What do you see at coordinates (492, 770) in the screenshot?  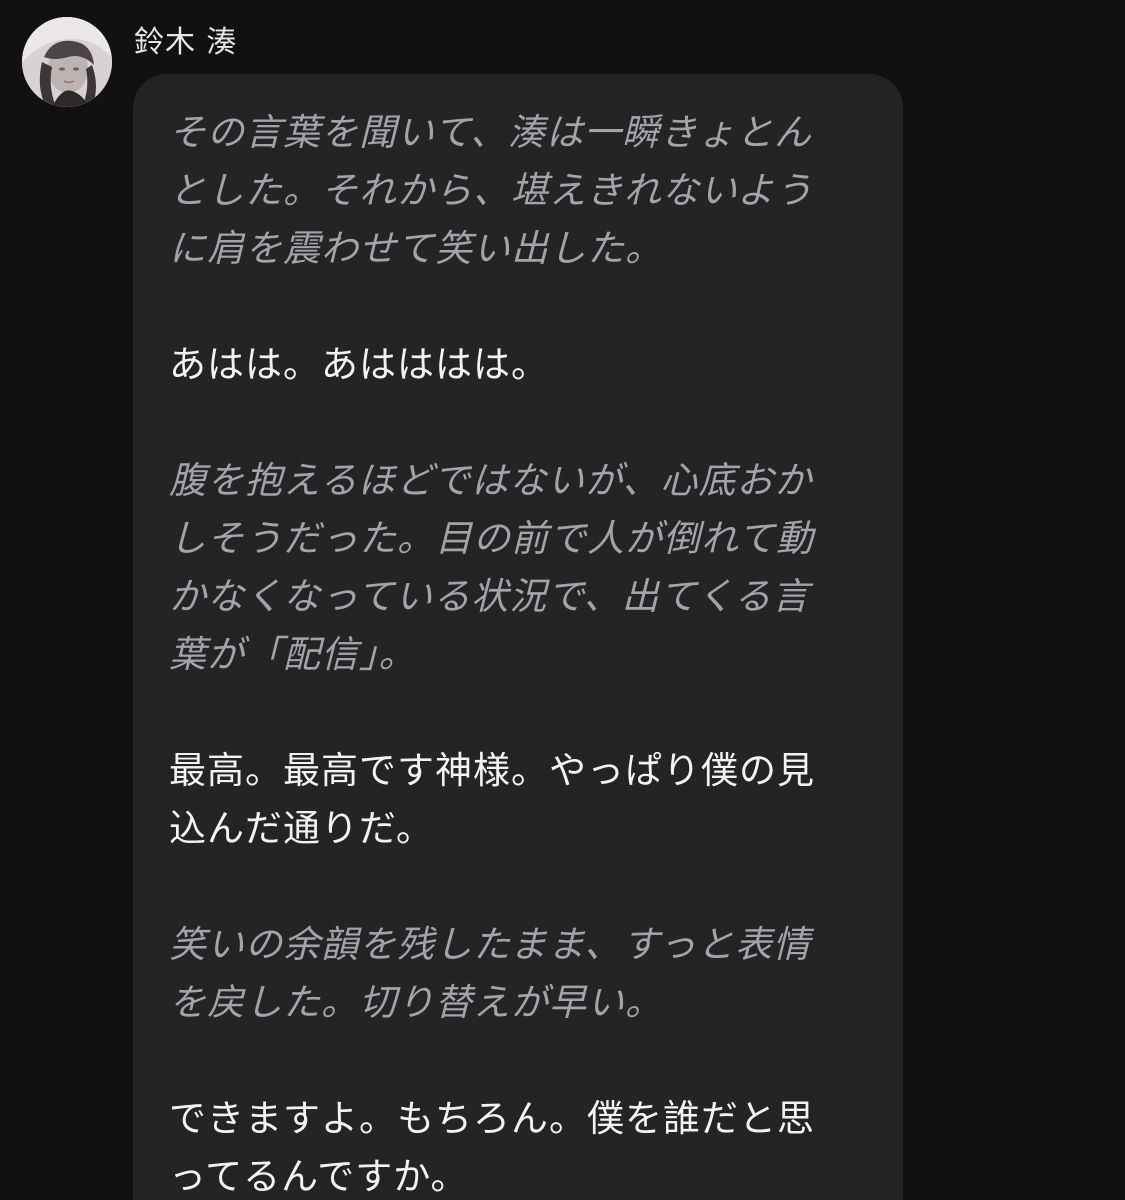 I see `text-line: 最高。最高です神様。やっぱり僕の見` at bounding box center [492, 770].